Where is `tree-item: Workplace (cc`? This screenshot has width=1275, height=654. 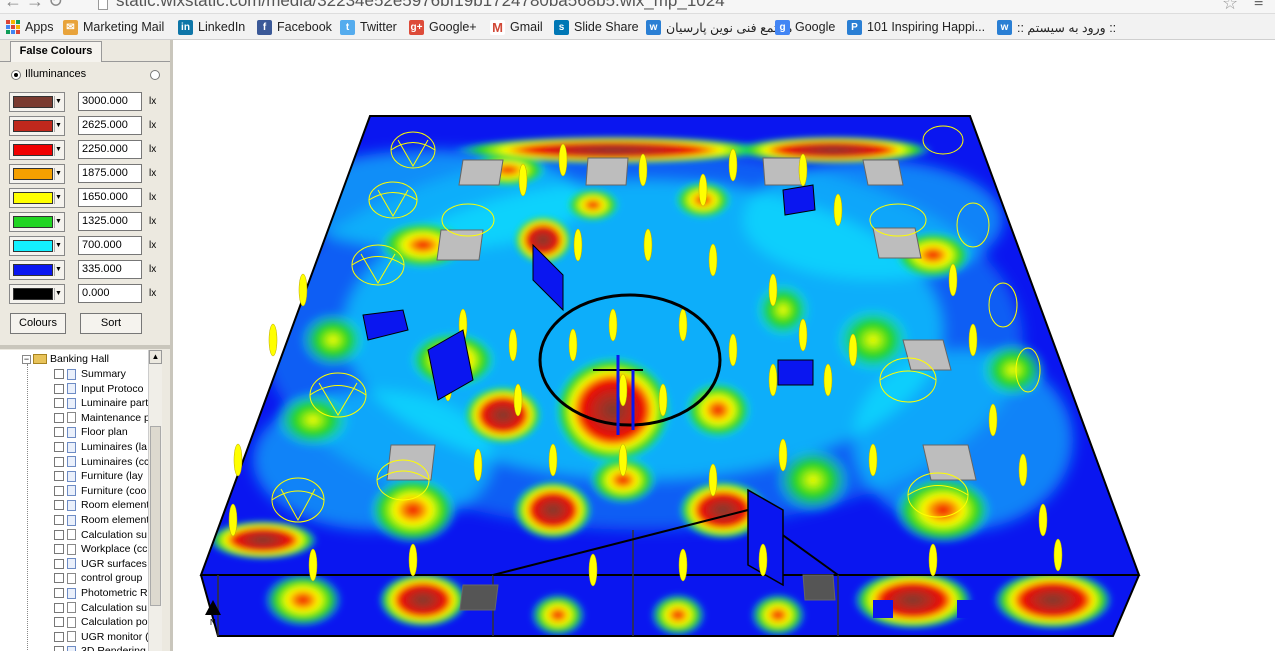
tree-item: Workplace (cc is located at coordinates (100, 549).